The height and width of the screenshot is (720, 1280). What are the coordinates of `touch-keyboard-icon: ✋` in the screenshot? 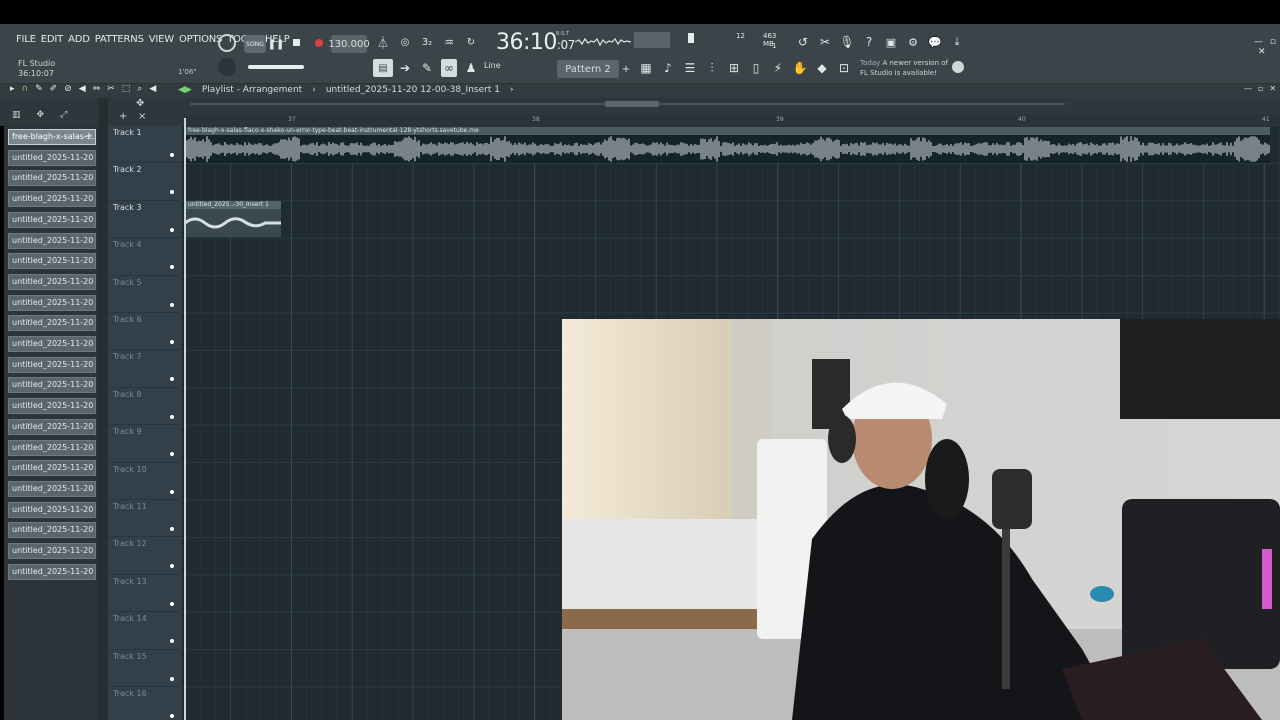 It's located at (800, 68).